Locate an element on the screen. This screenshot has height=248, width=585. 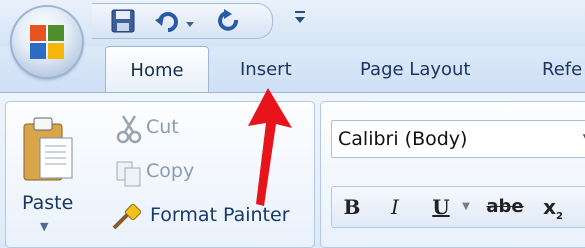
paste-button: Paste ▼ is located at coordinates (50, 174).